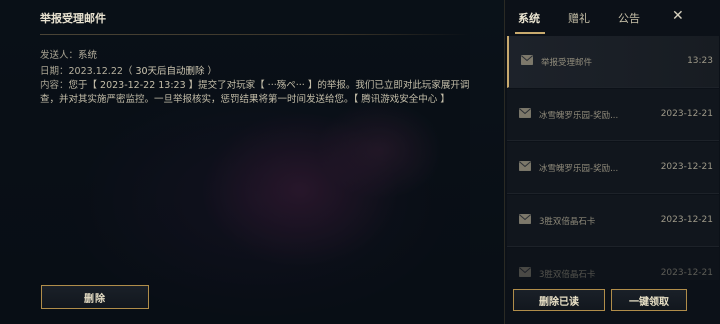  What do you see at coordinates (54, 85) in the screenshot?
I see `content-label: 内容：` at bounding box center [54, 85].